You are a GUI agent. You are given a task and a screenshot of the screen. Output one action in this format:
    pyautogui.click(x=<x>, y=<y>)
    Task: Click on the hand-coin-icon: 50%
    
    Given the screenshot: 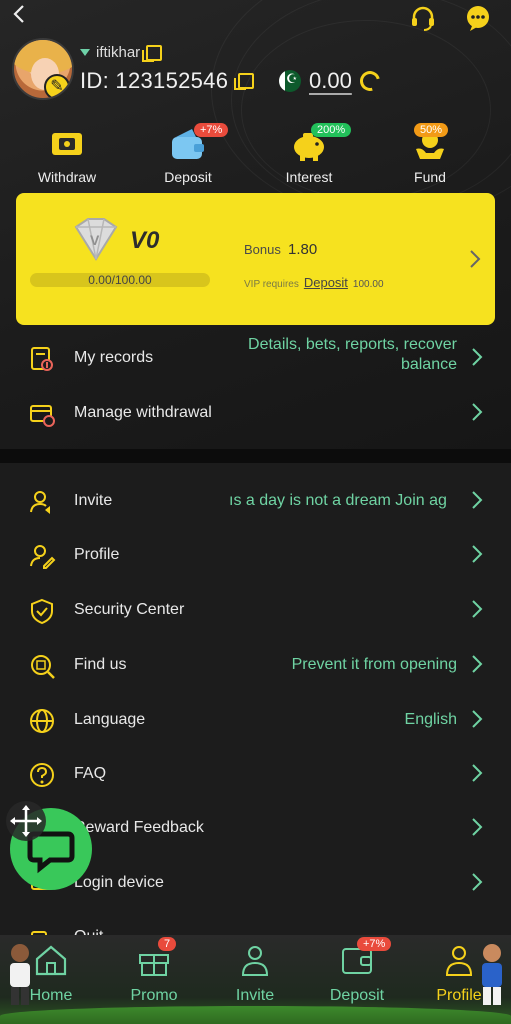 What is the action you would take?
    pyautogui.click(x=430, y=143)
    